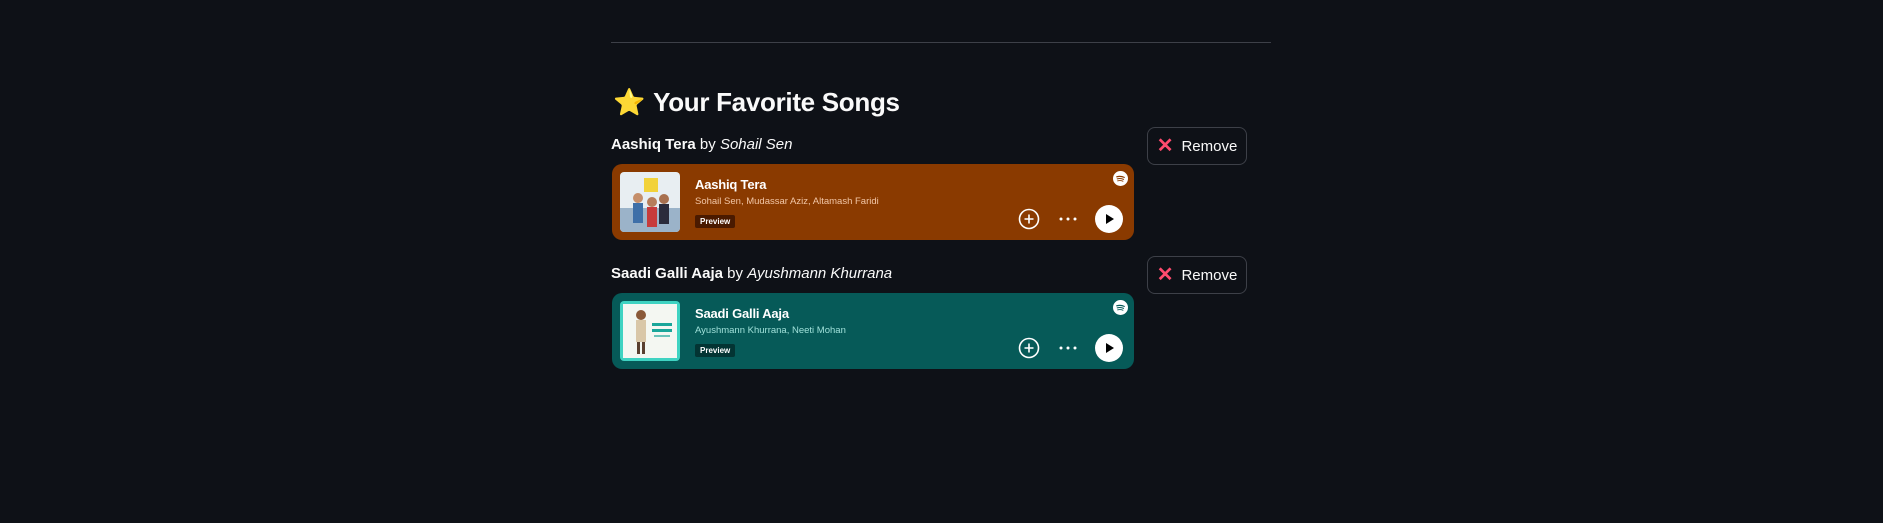  Describe the element at coordinates (941, 42) in the screenshot. I see `divider` at that location.